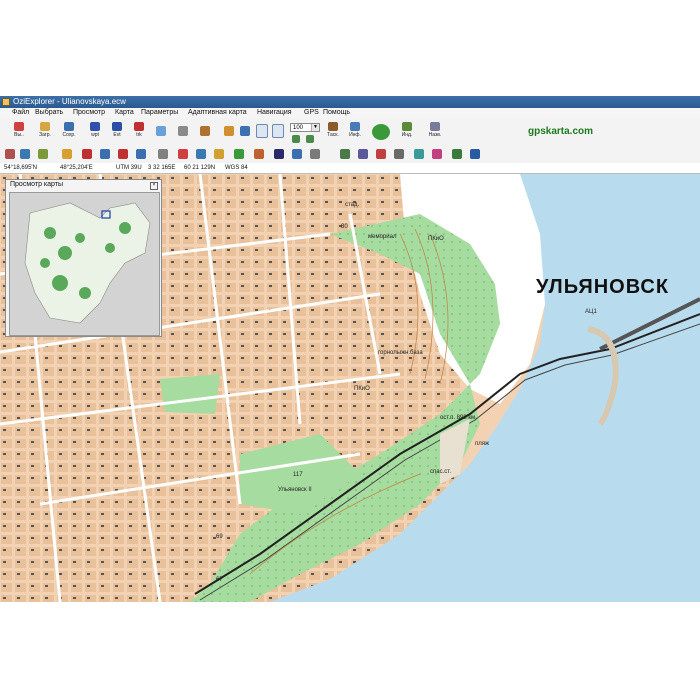 The width and height of the screenshot is (700, 700). What do you see at coordinates (205, 131) in the screenshot?
I see `measure-icon` at bounding box center [205, 131].